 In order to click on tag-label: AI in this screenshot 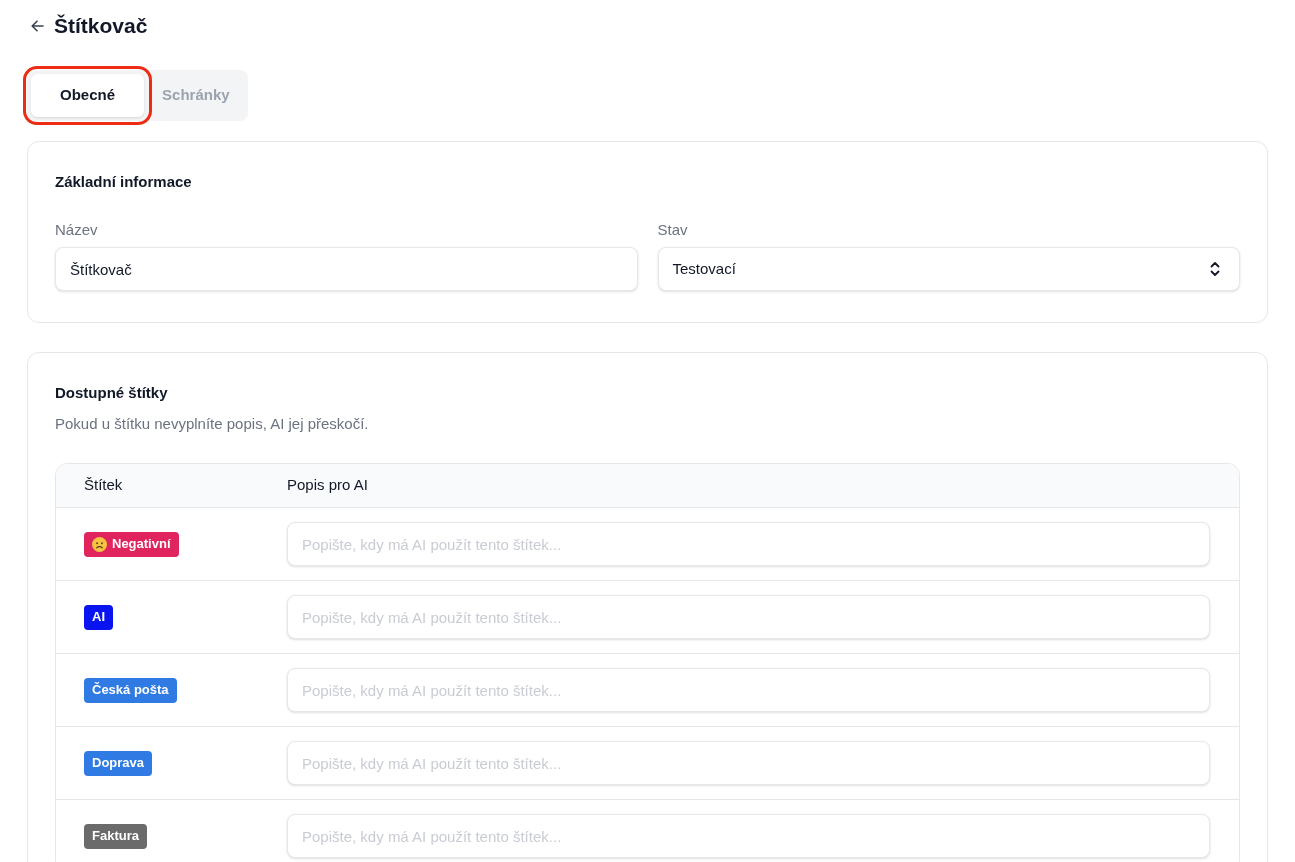, I will do `click(98, 617)`.